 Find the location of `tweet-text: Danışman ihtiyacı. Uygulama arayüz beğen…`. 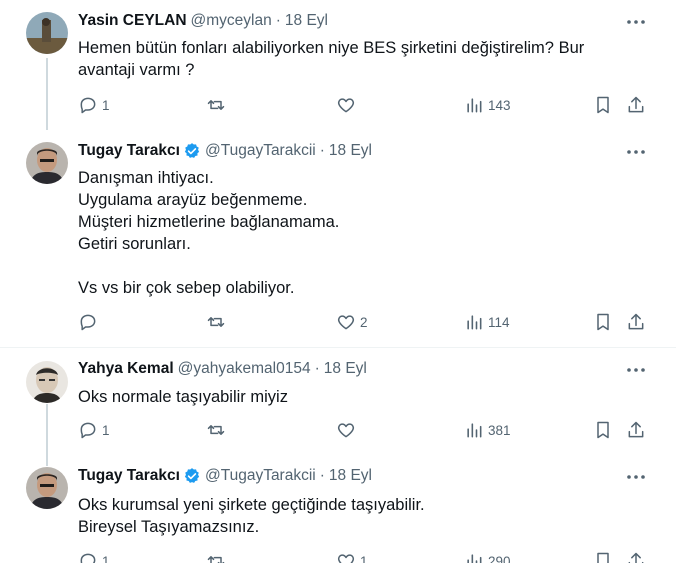

tweet-text: Danışman ihtiyacı. Uygulama arayüz beğen… is located at coordinates (208, 233).